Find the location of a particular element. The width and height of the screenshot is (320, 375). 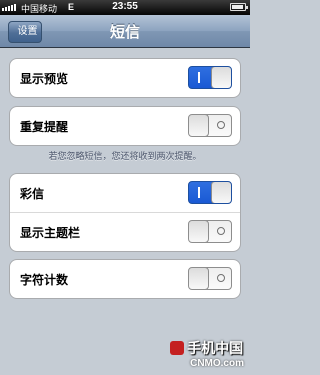

group-repeat-alert: 重复提醒 is located at coordinates (125, 126).